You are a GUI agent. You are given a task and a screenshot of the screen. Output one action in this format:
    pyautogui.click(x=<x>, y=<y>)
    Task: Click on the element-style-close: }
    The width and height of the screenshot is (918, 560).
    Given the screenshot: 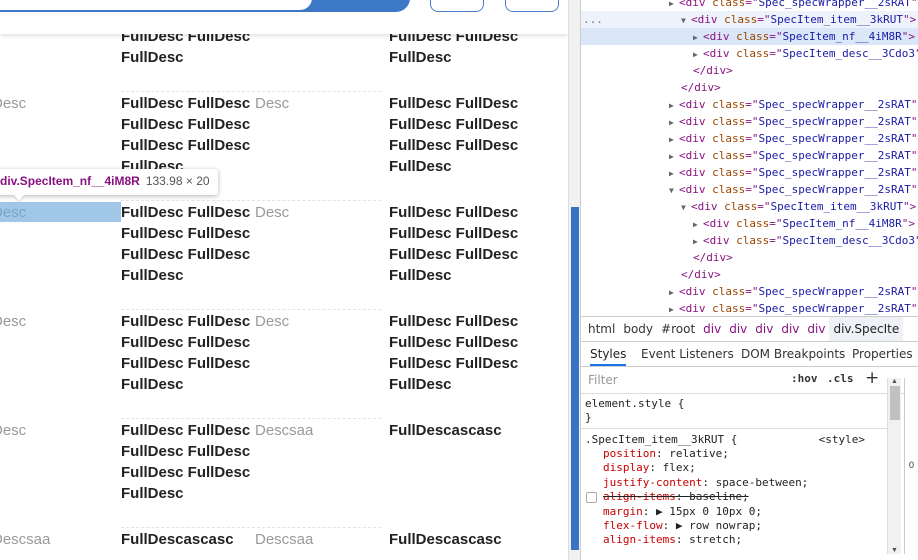 What is the action you would take?
    pyautogui.click(x=588, y=417)
    